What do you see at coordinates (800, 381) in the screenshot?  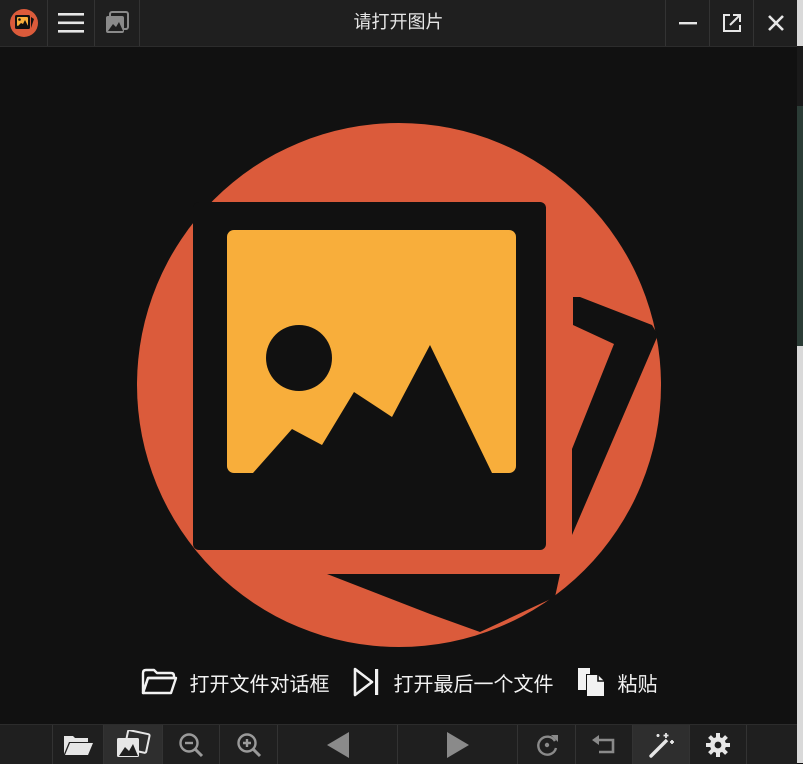 I see `desktop-edge` at bounding box center [800, 381].